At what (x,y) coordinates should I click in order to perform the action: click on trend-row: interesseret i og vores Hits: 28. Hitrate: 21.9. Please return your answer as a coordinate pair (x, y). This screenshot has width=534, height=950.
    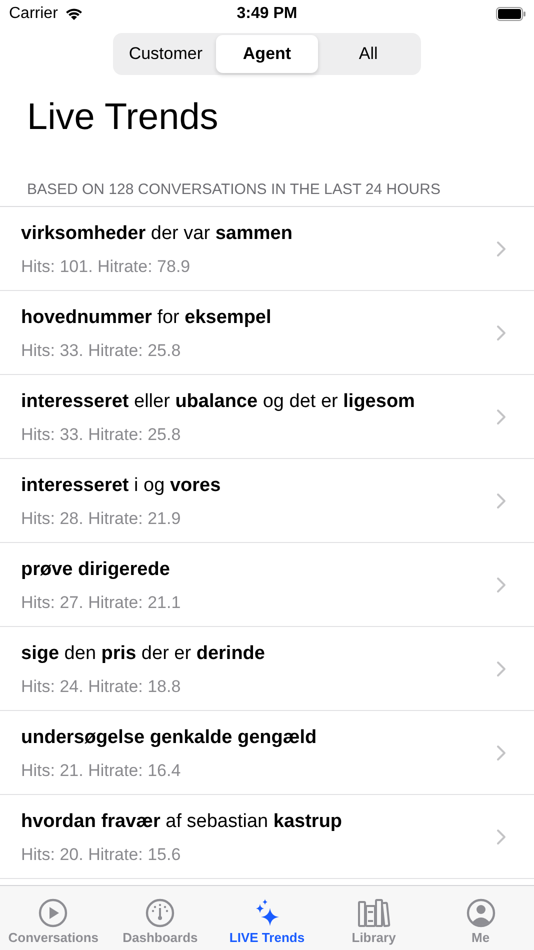
    Looking at the image, I should click on (267, 501).